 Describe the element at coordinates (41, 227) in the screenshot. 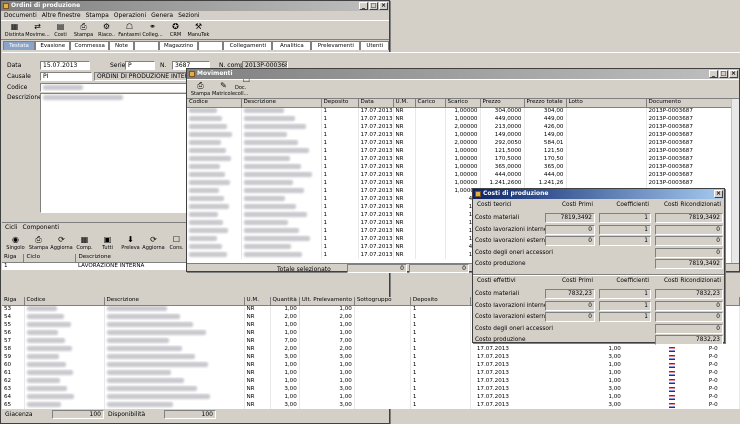

I see `menu-componenti: Componenti` at that location.